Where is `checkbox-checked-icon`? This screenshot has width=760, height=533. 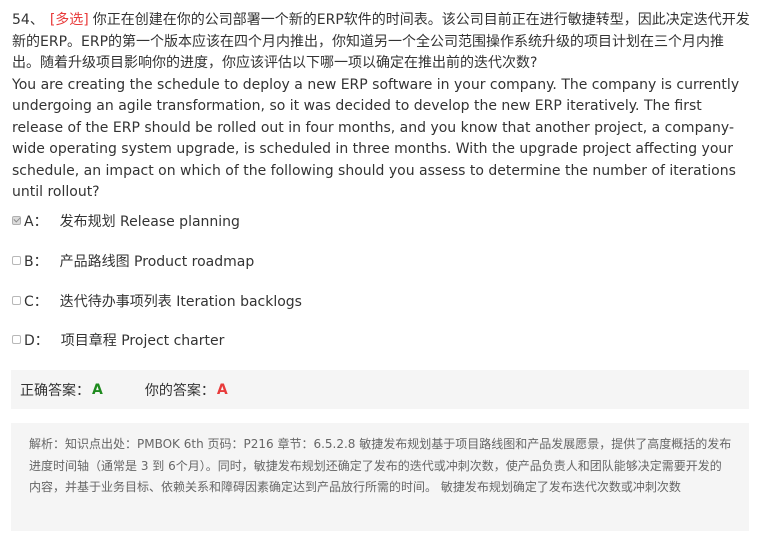
checkbox-checked-icon is located at coordinates (16, 220).